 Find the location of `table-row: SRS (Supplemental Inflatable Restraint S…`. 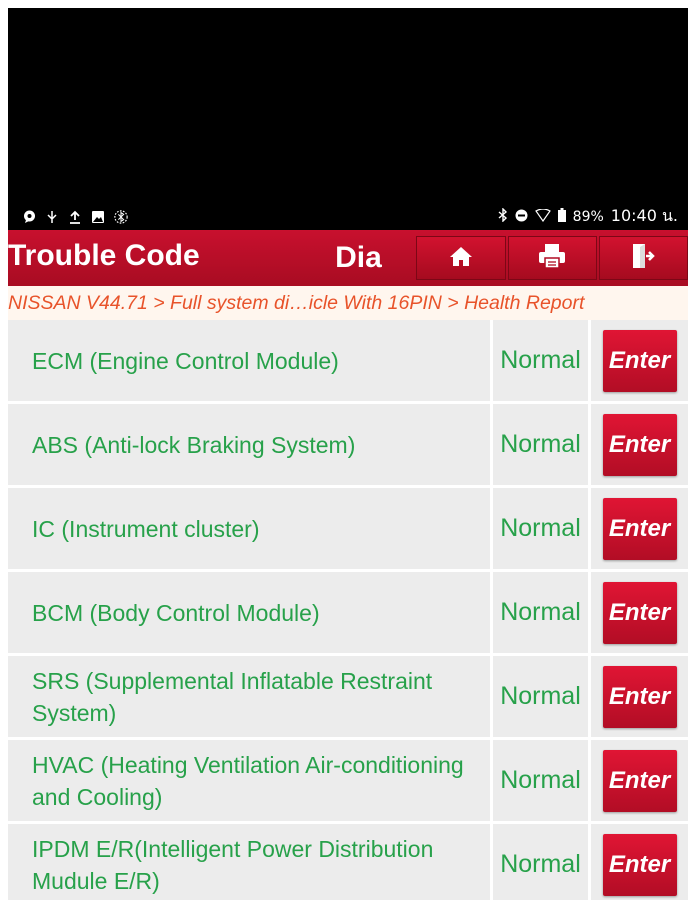

table-row: SRS (Supplemental Inflatable Restraint S… is located at coordinates (348, 698).